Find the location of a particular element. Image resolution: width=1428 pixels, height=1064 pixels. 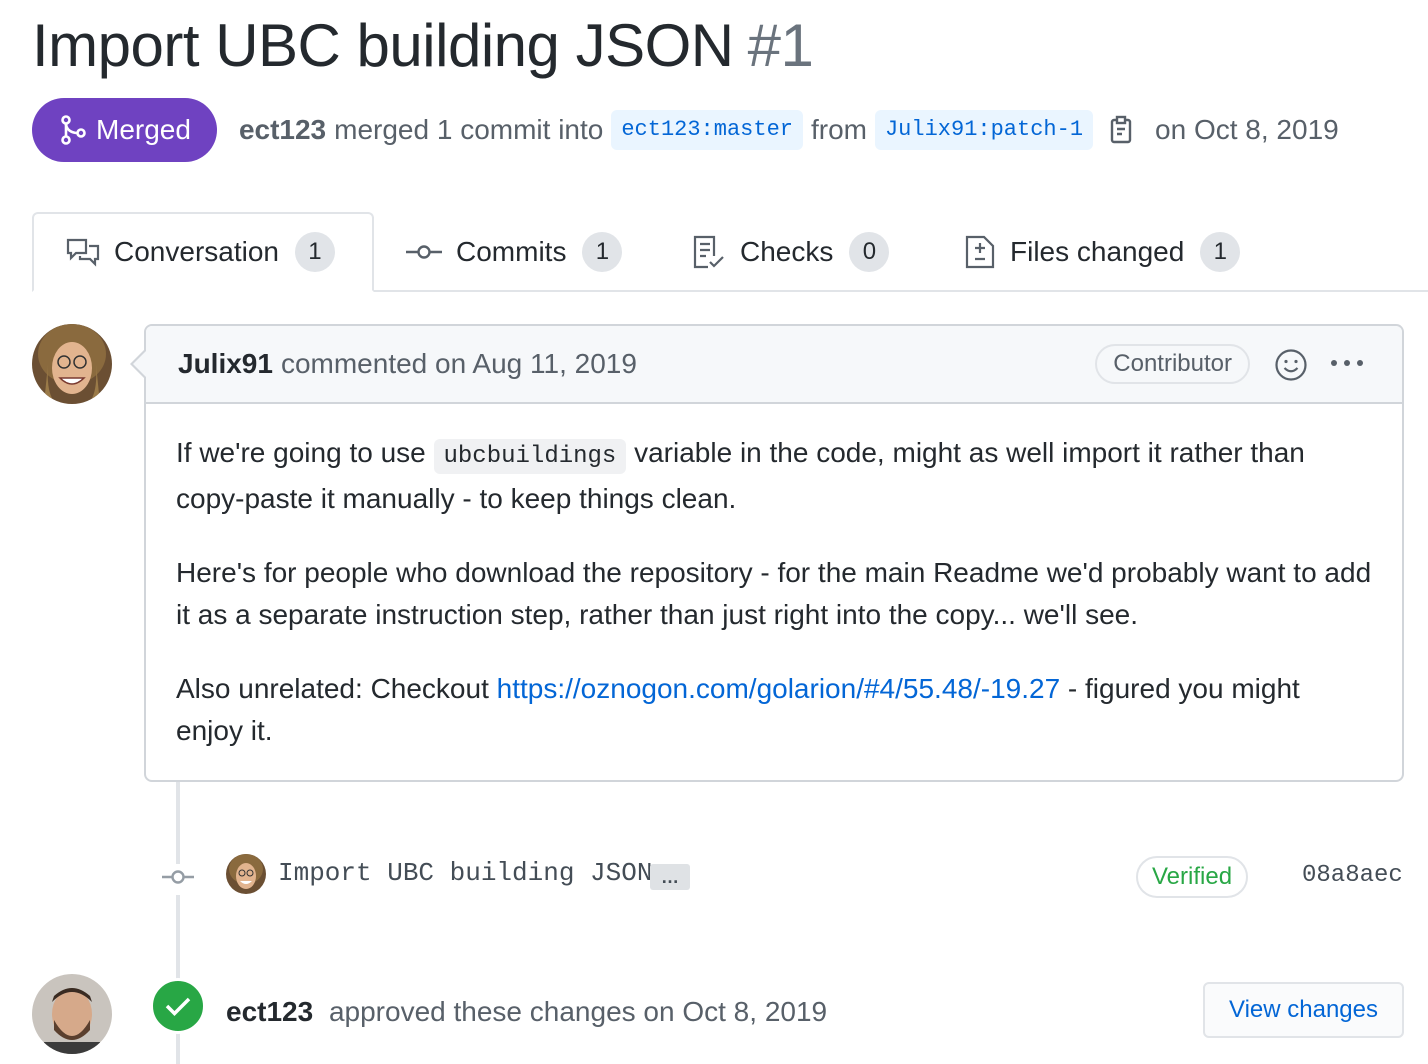

tab-label: Conversation is located at coordinates (196, 251).